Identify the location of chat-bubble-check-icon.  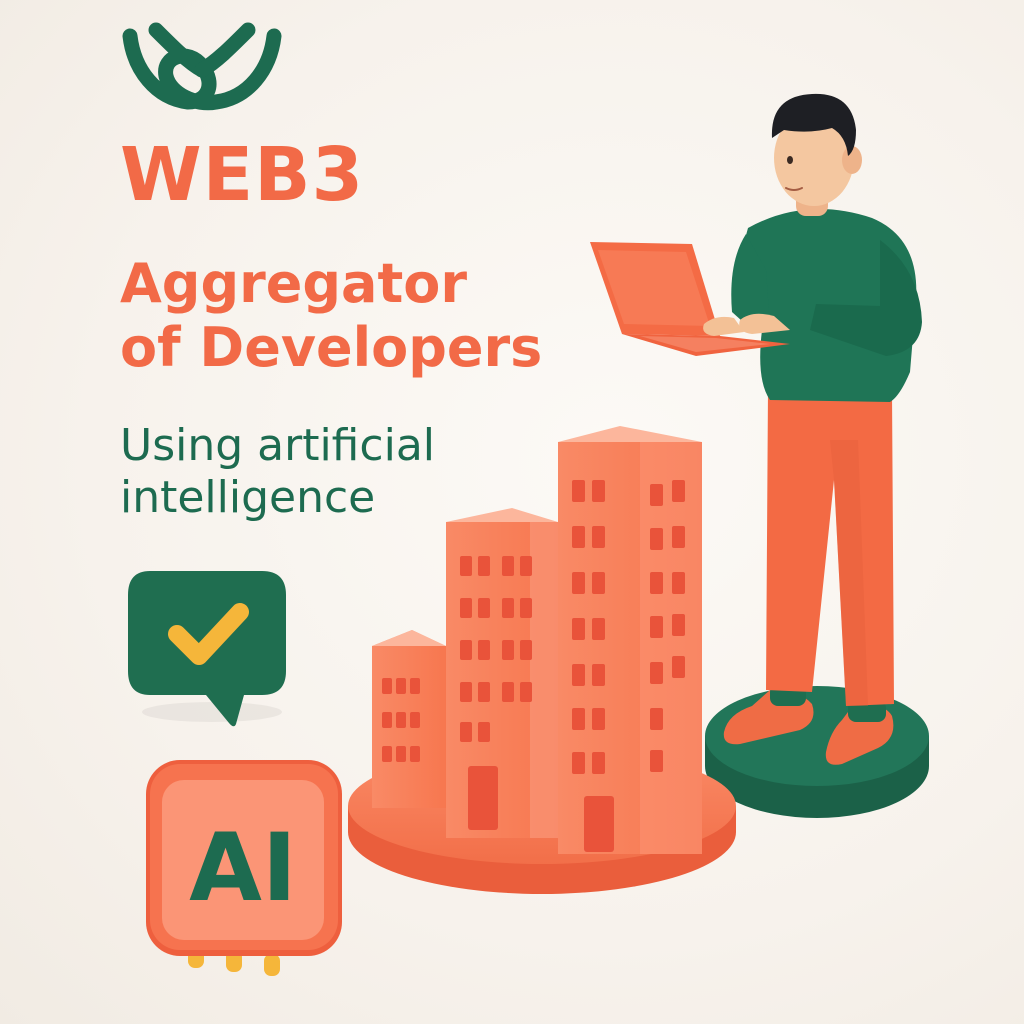
(207, 649).